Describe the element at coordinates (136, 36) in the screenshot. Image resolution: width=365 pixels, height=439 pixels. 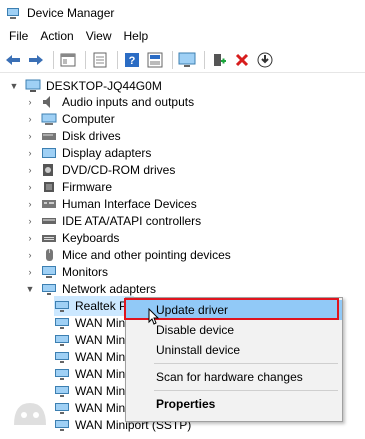
I see `menu-help: Help` at that location.